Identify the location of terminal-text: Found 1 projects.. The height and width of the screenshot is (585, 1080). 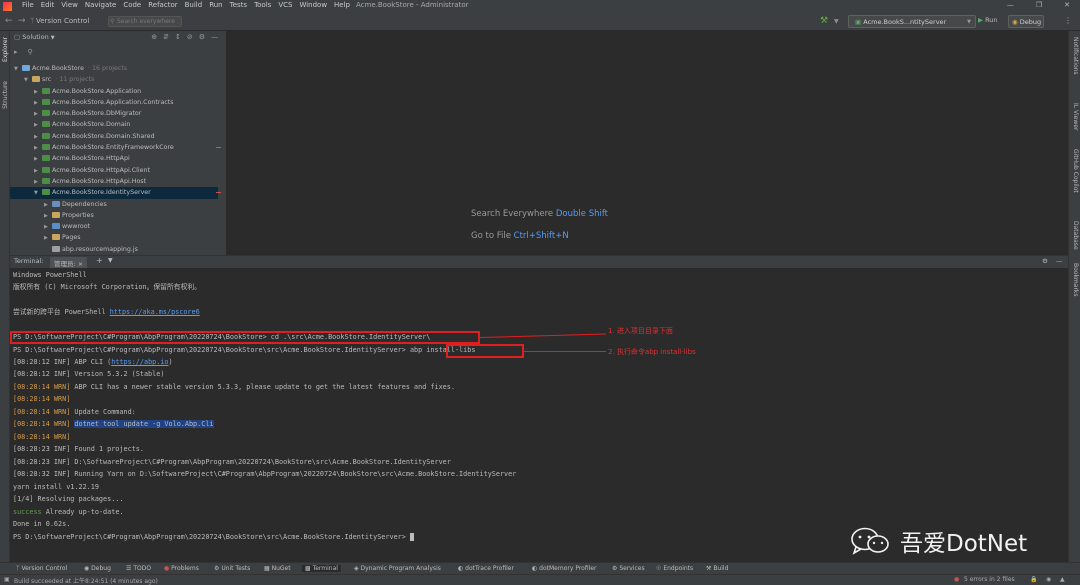
(109, 449).